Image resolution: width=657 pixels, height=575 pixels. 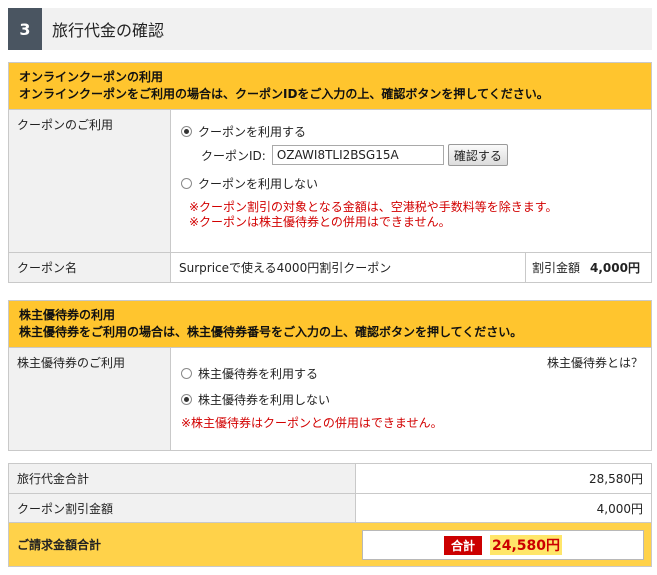 I want to click on grand-total-row: ご請求金額合計 合計 24,580円, so click(x=330, y=544).